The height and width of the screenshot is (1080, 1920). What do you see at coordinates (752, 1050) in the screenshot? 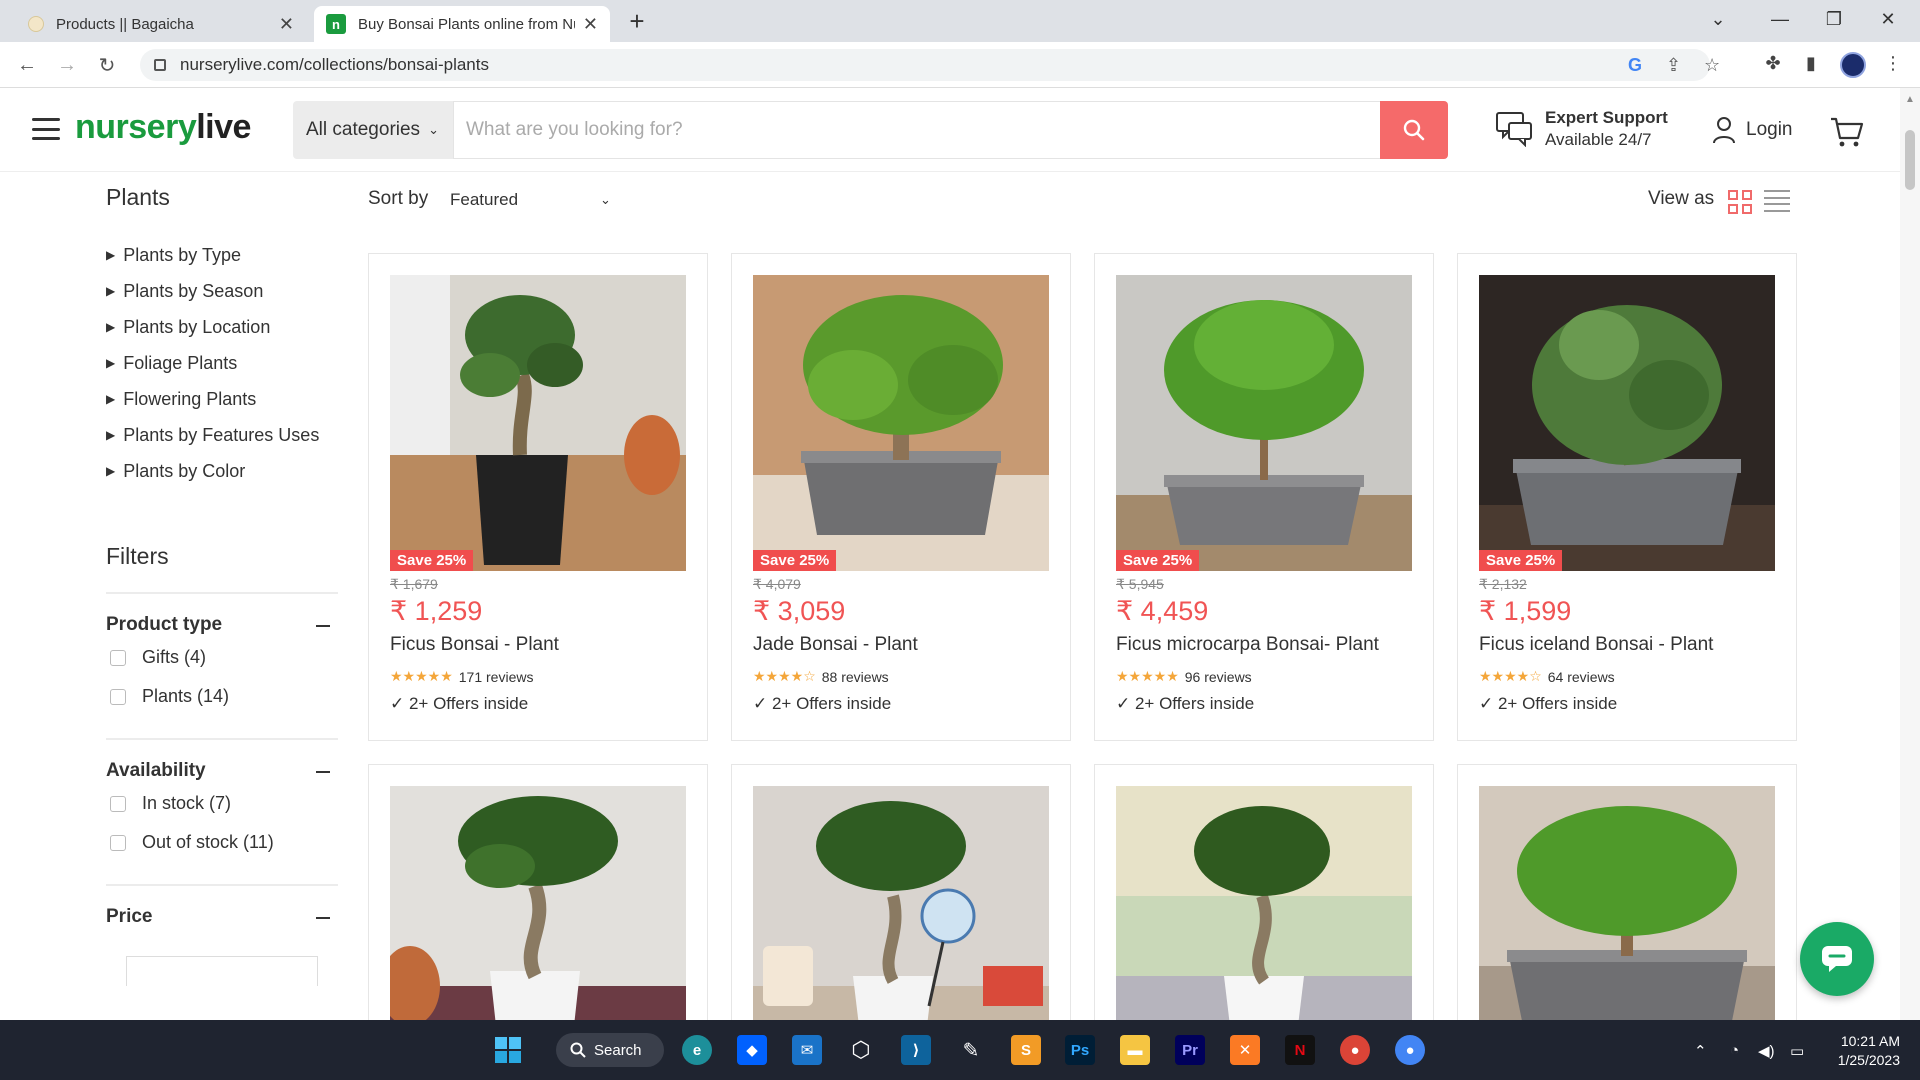
I see `dropbox-icon: ◆` at bounding box center [752, 1050].